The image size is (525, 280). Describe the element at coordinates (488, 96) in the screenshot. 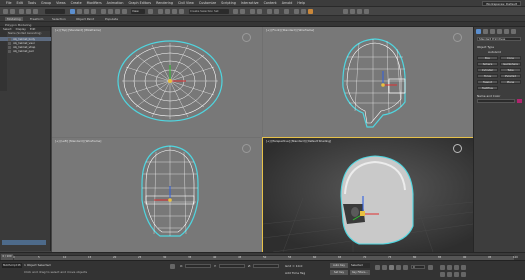

I see `name-color-title: Name and Color` at that location.